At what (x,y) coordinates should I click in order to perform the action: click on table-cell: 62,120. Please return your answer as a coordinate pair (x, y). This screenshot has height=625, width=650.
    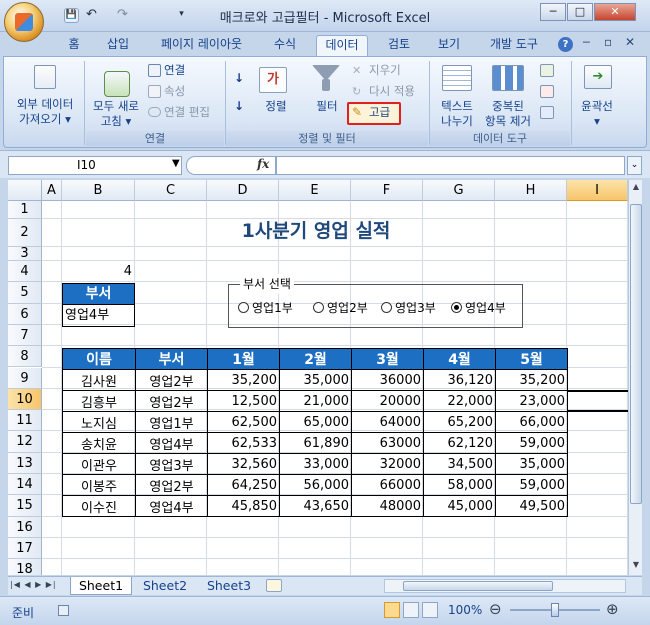
    Looking at the image, I should click on (459, 443).